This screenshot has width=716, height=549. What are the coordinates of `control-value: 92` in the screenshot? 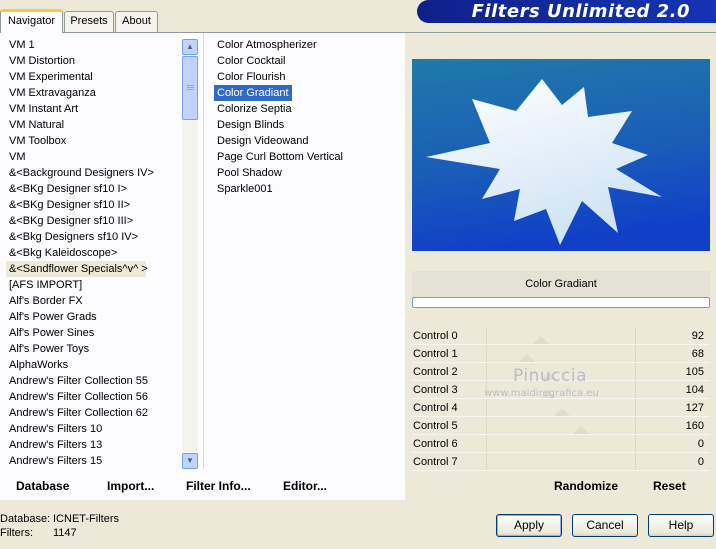 It's located at (697, 336).